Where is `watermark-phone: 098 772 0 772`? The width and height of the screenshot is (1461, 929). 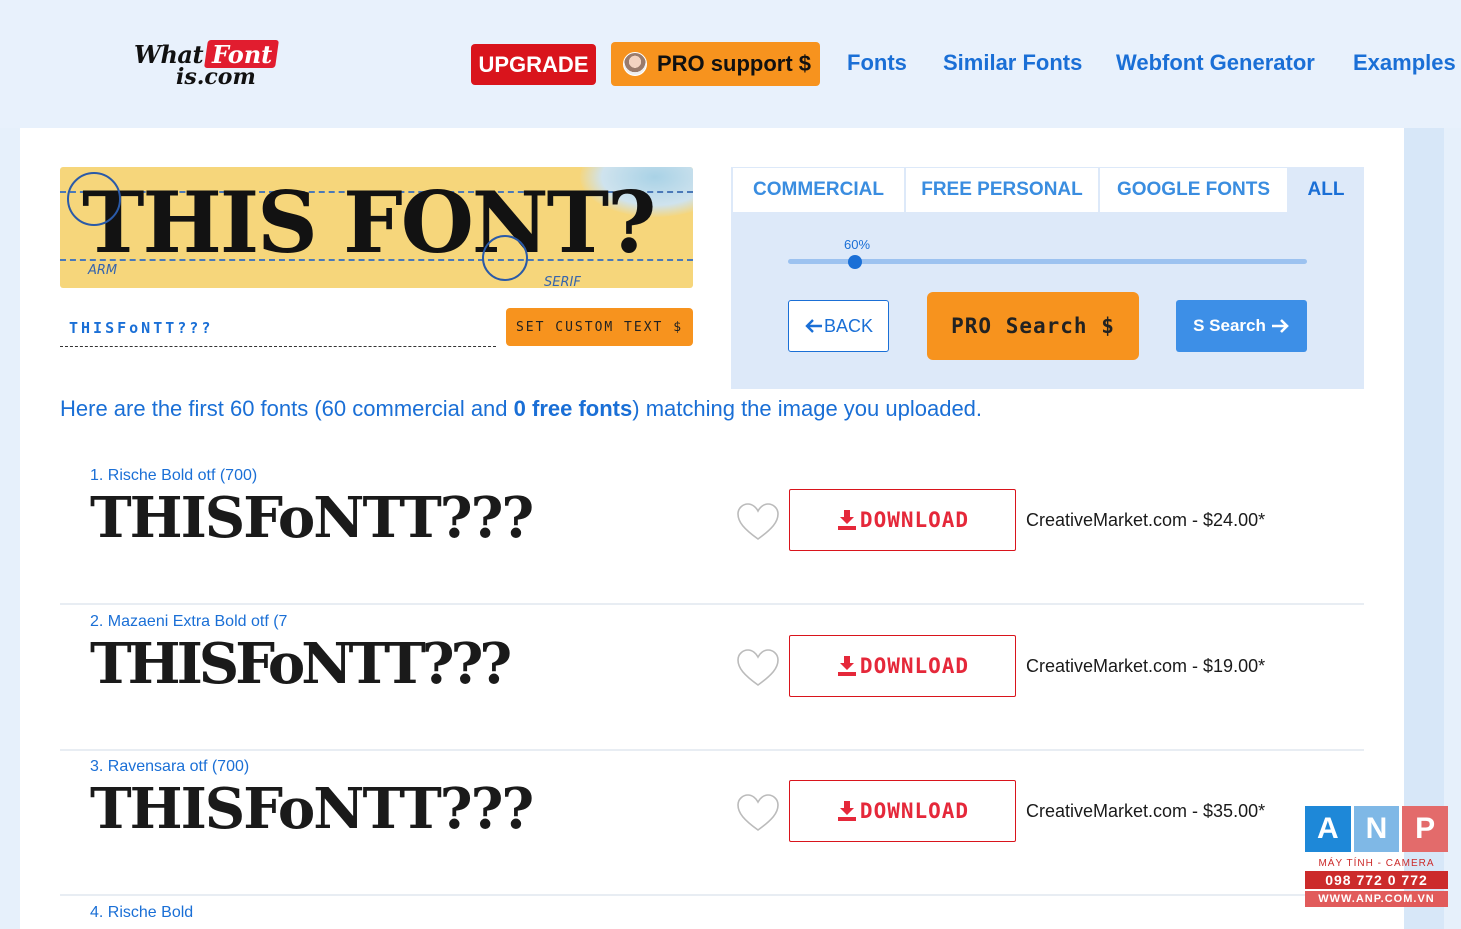 watermark-phone: 098 772 0 772 is located at coordinates (1376, 880).